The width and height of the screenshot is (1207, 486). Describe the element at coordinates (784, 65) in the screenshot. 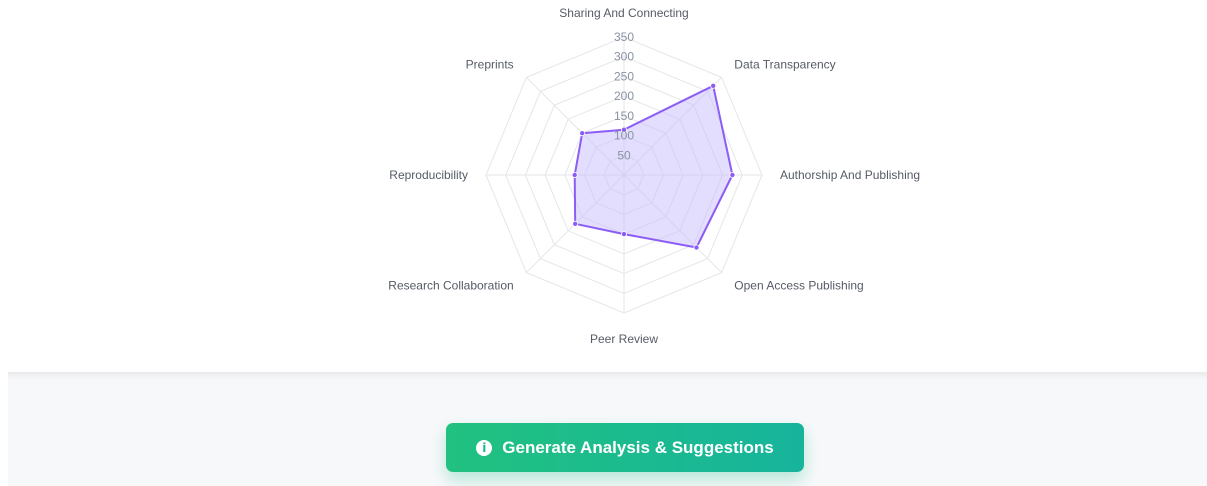

I see `radar-axis-label: Data Transparency` at that location.